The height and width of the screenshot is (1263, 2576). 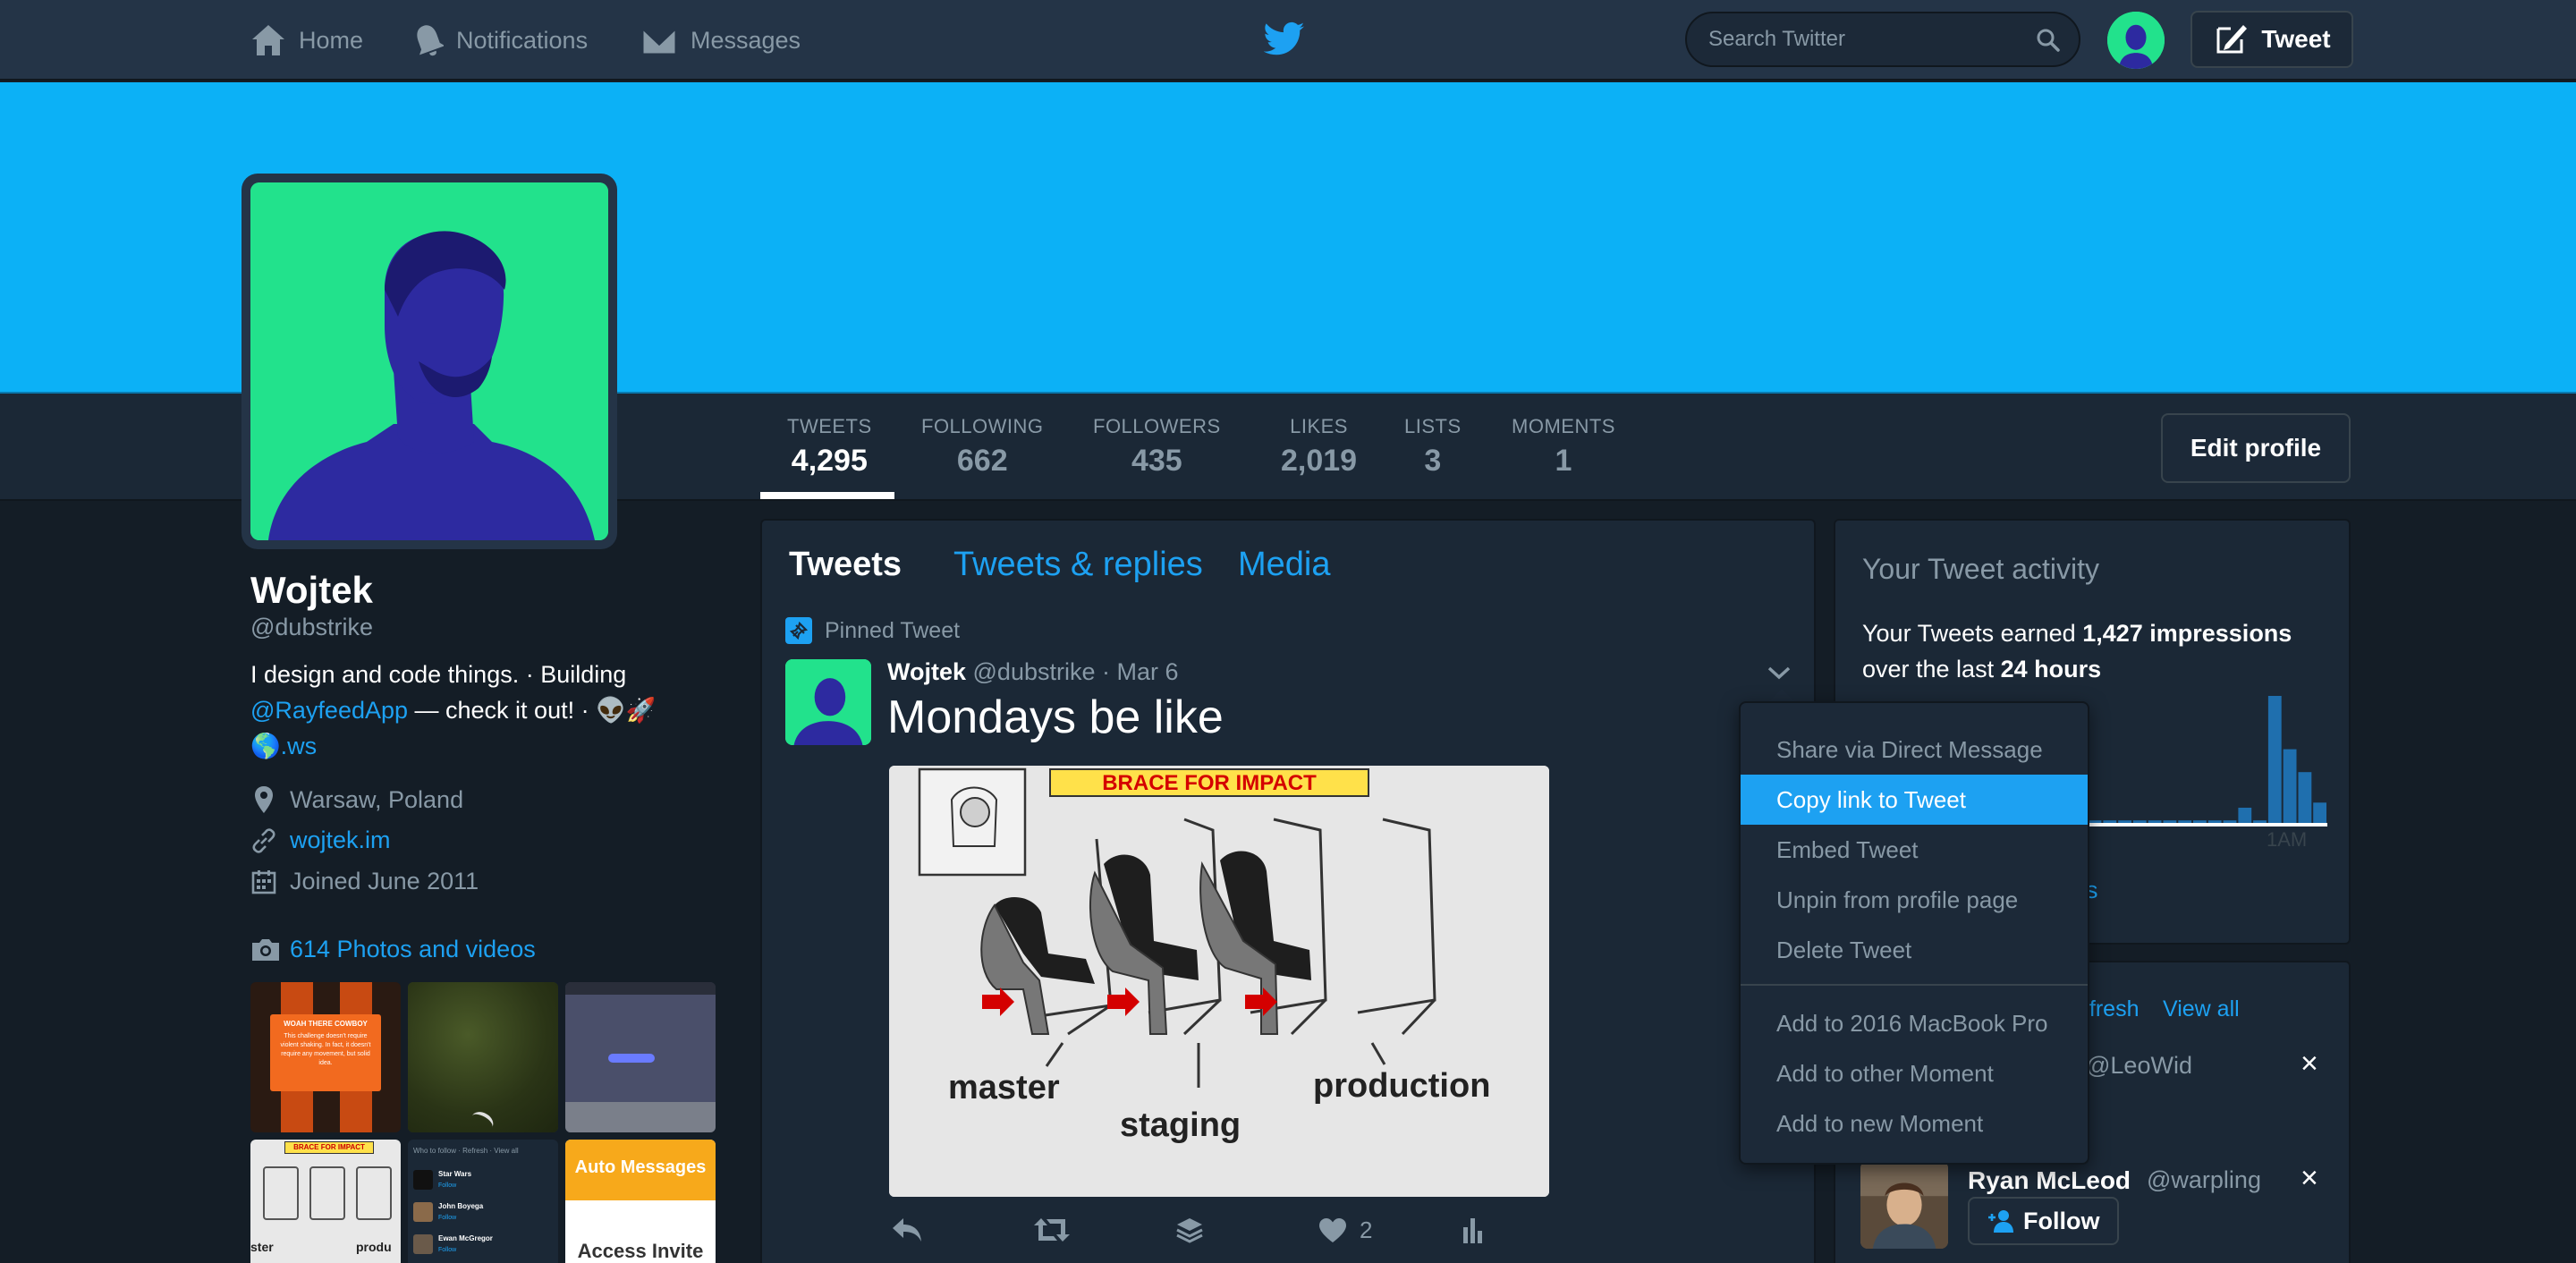 I want to click on bio-text-1: I design and code things. · Building, so click(x=438, y=674).